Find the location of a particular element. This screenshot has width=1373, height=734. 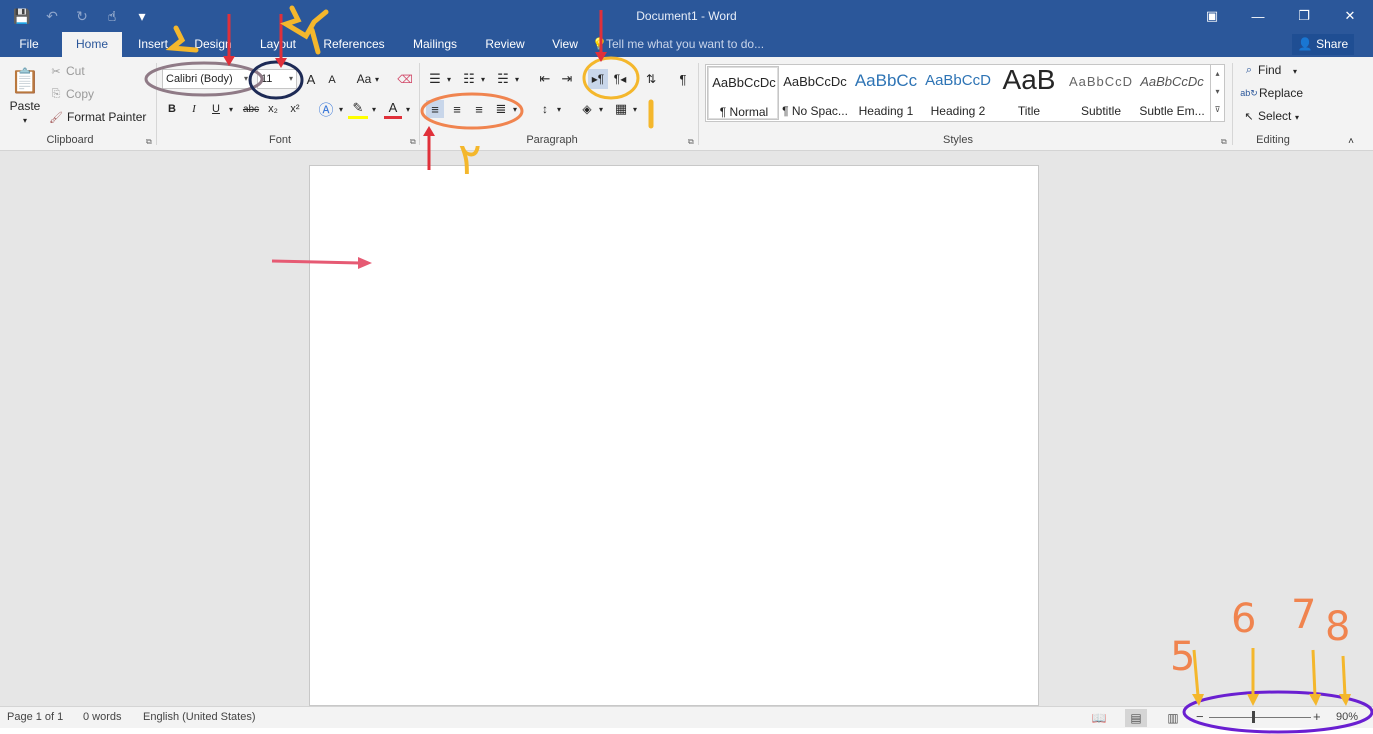

paragraph-group-label: Paragraph is located at coordinates (552, 140).